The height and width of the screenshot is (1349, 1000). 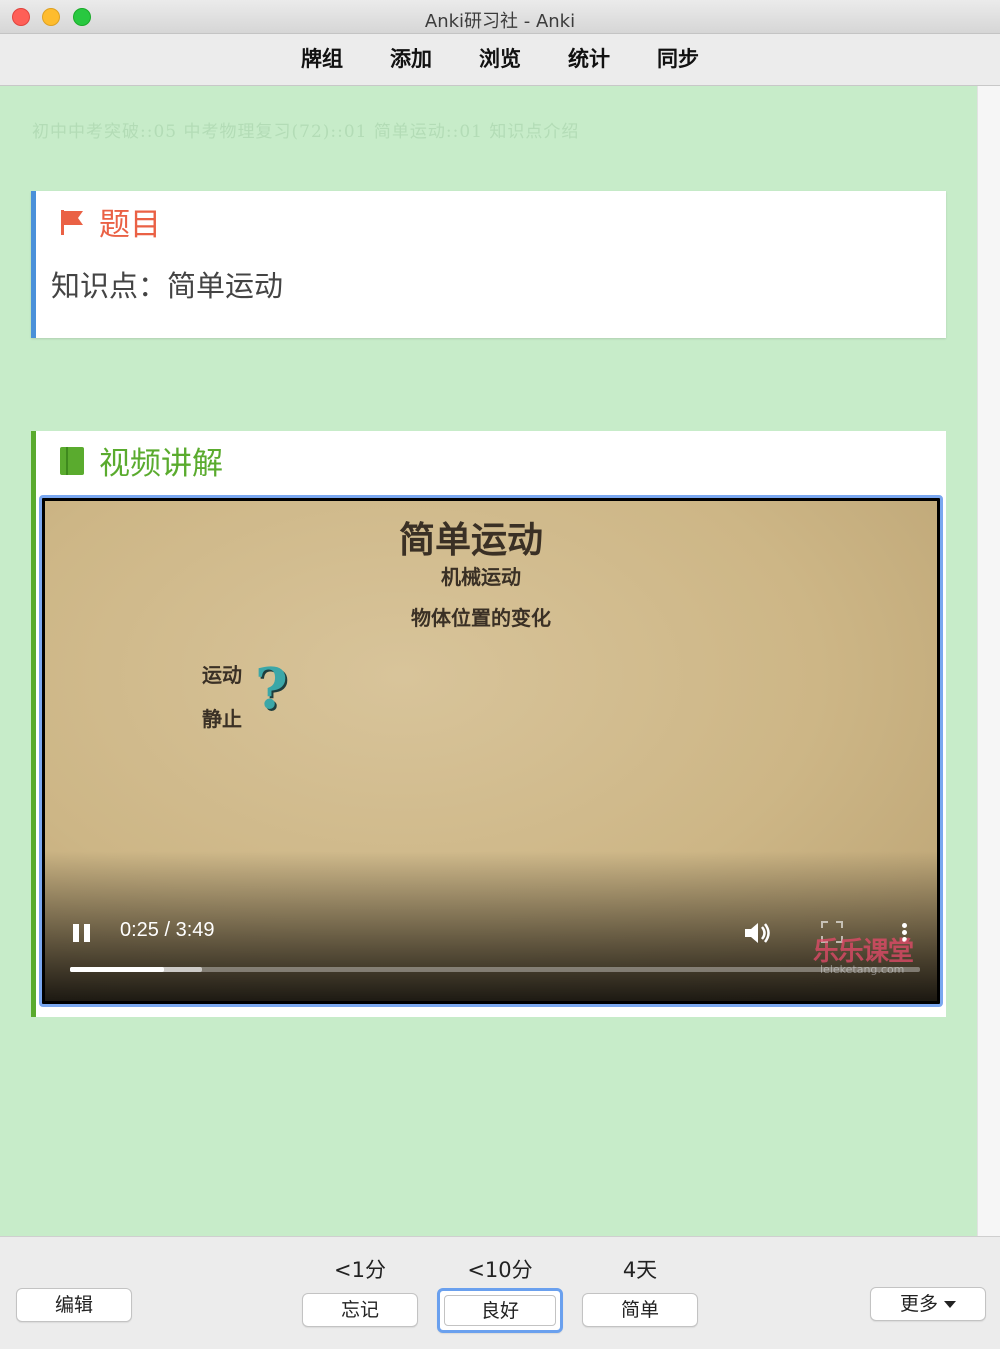 What do you see at coordinates (74, 1305) in the screenshot?
I see `edit-button: 编辑` at bounding box center [74, 1305].